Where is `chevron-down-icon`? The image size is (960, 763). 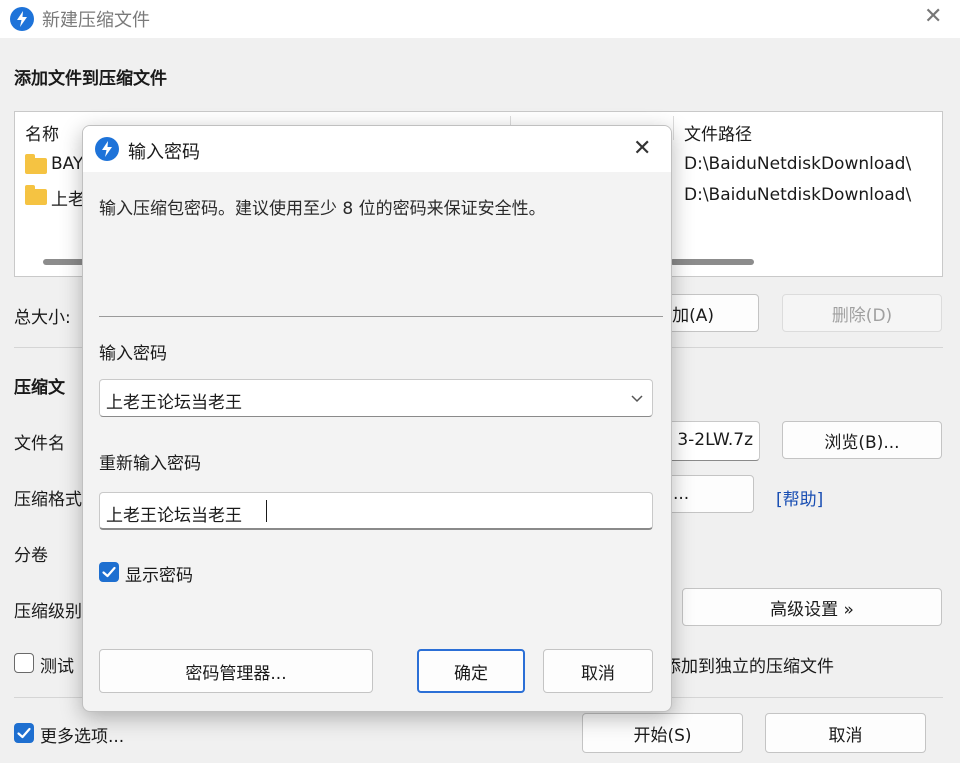 chevron-down-icon is located at coordinates (637, 399).